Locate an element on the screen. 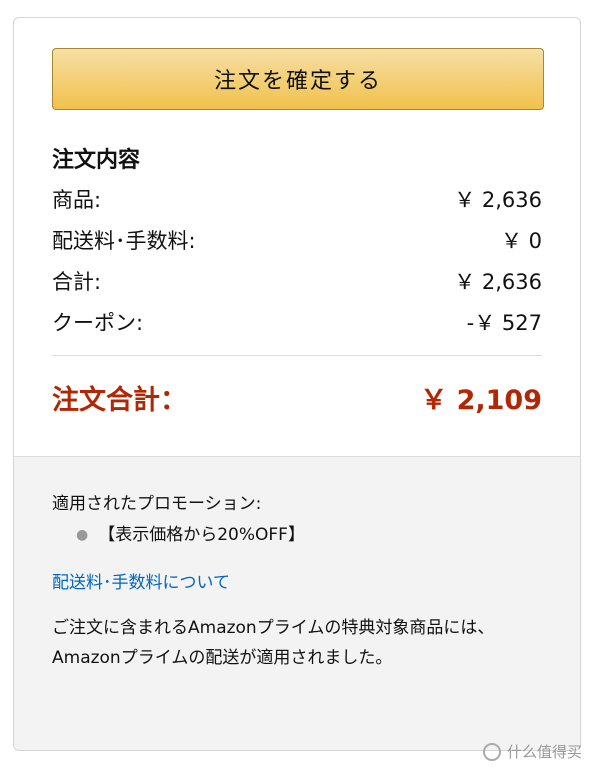 Image resolution: width=600 pixels, height=772 pixels. shipping-row: 配送料･手数料: ￥ 0 is located at coordinates (297, 239).